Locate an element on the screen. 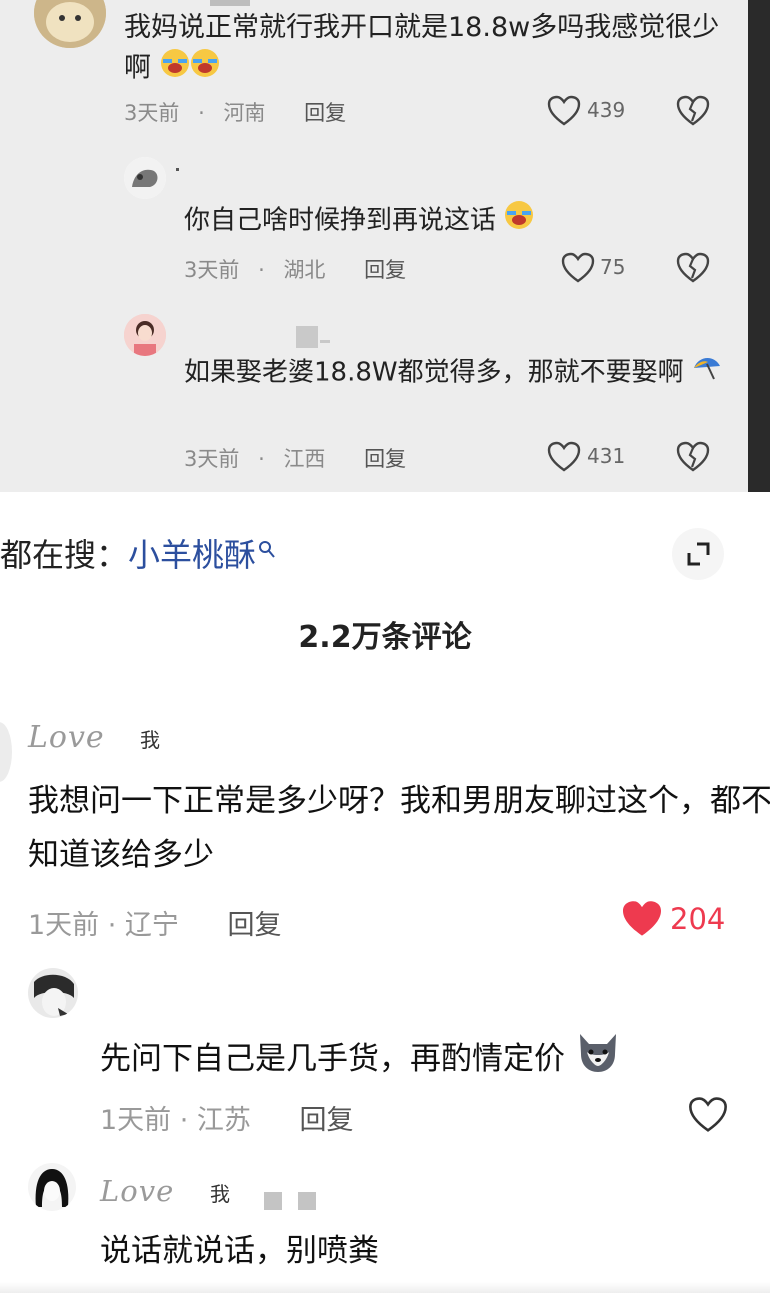  comment-text: 如果娶老婆18.8W都觉得多，那就不要娶啊 is located at coordinates (454, 373).